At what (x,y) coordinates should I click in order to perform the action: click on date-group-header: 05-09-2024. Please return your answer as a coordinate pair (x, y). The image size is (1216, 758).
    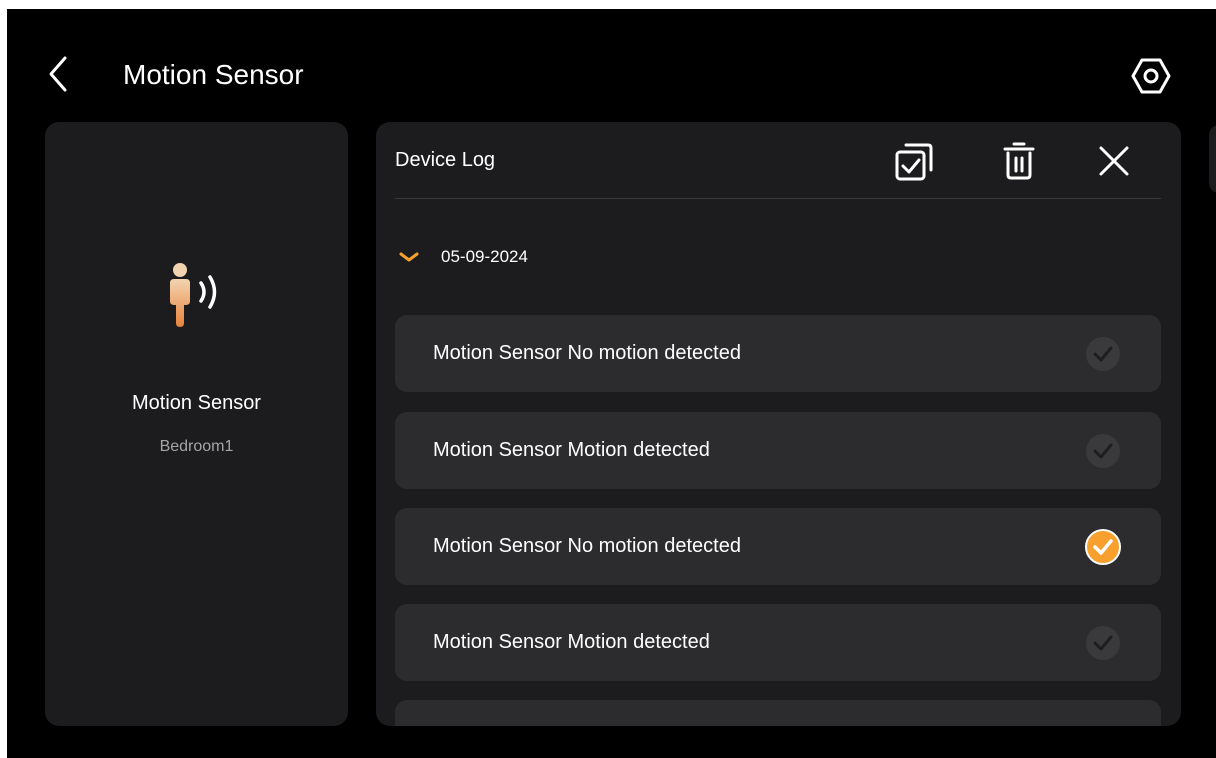
    Looking at the image, I should click on (461, 257).